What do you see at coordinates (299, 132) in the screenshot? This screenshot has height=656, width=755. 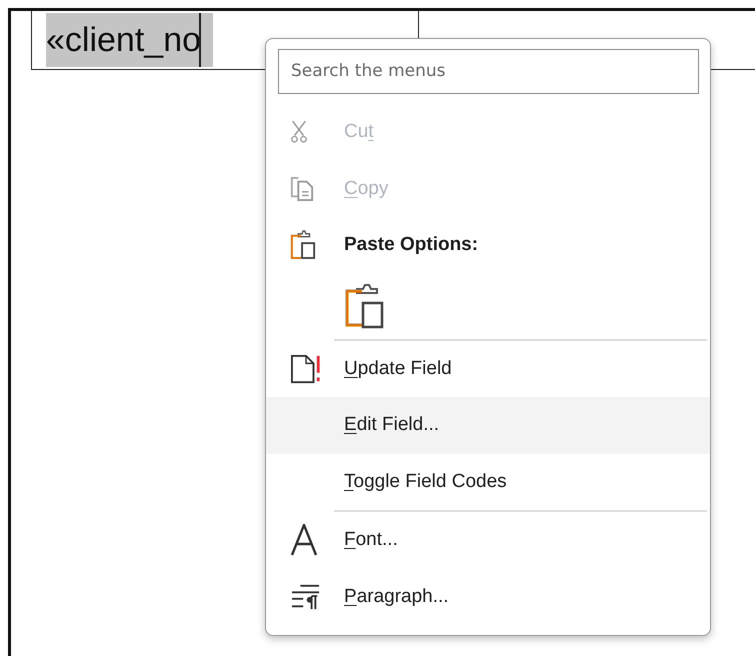 I see `scissors-icon` at bounding box center [299, 132].